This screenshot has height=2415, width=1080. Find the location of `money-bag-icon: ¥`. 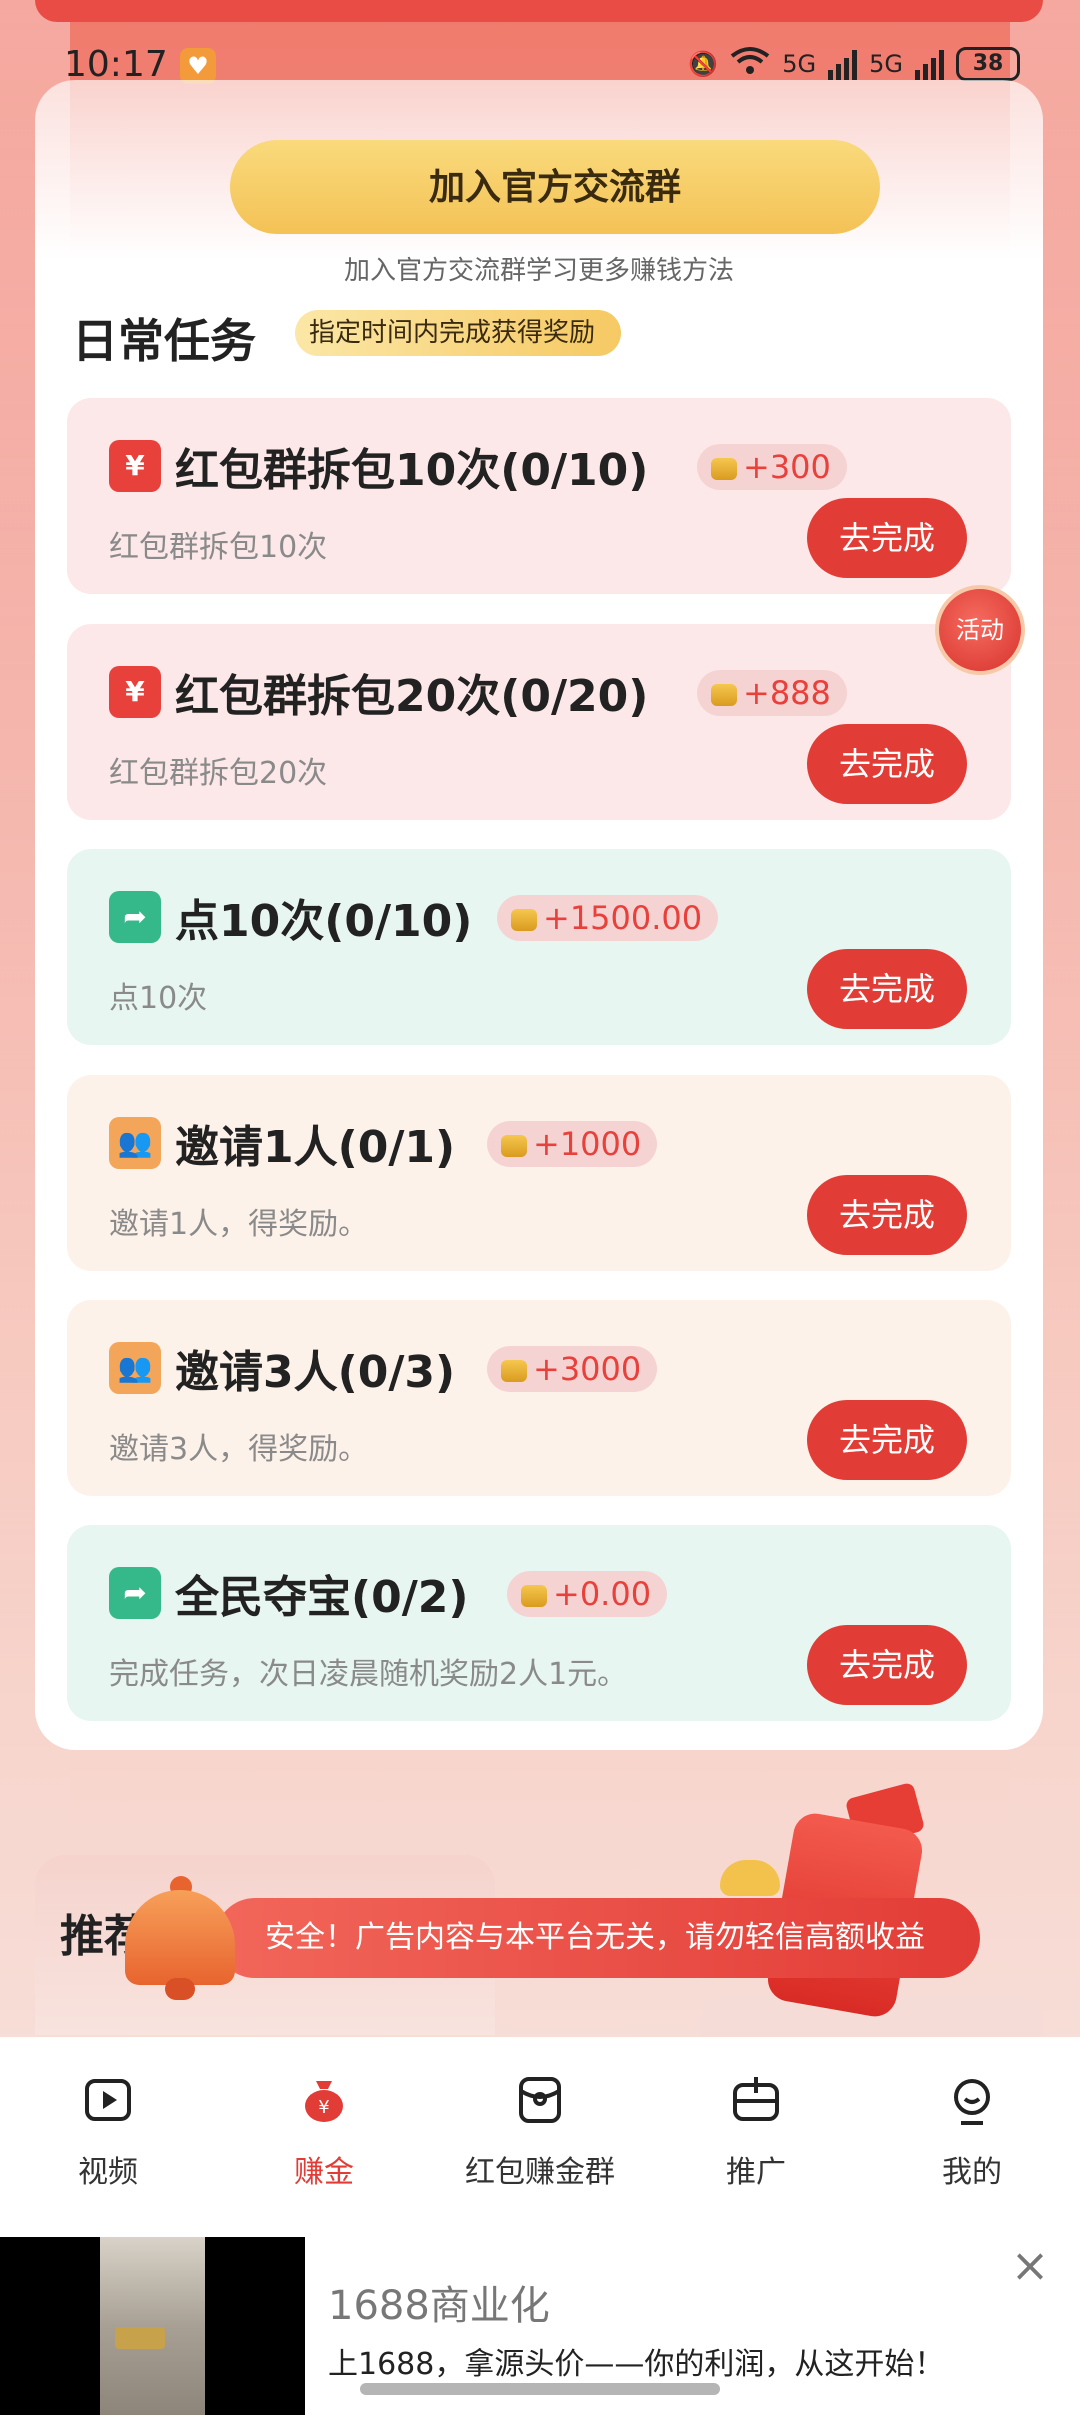

money-bag-icon: ¥ is located at coordinates (324, 2101).